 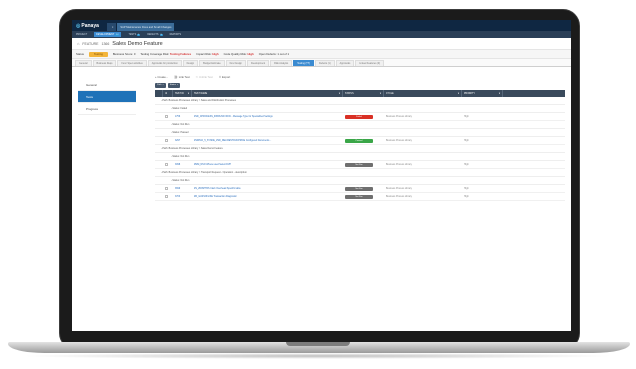 What do you see at coordinates (274, 54) in the screenshot?
I see `open-defects: Open Defects: 1 out of 1` at bounding box center [274, 54].